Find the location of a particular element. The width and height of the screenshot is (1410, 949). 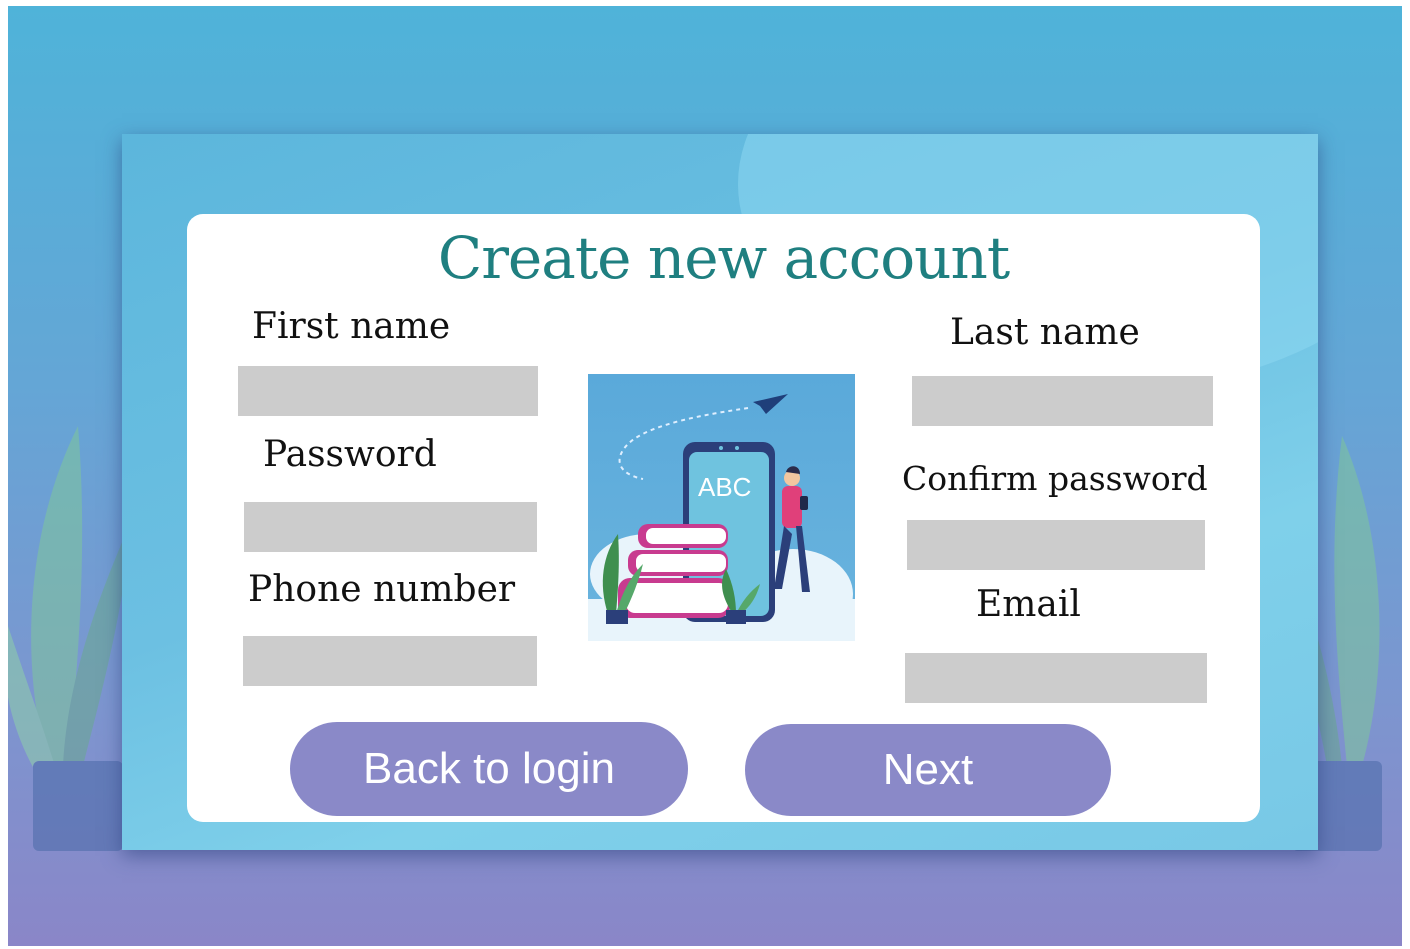

back-to-login-button: Back to login is located at coordinates (489, 769).